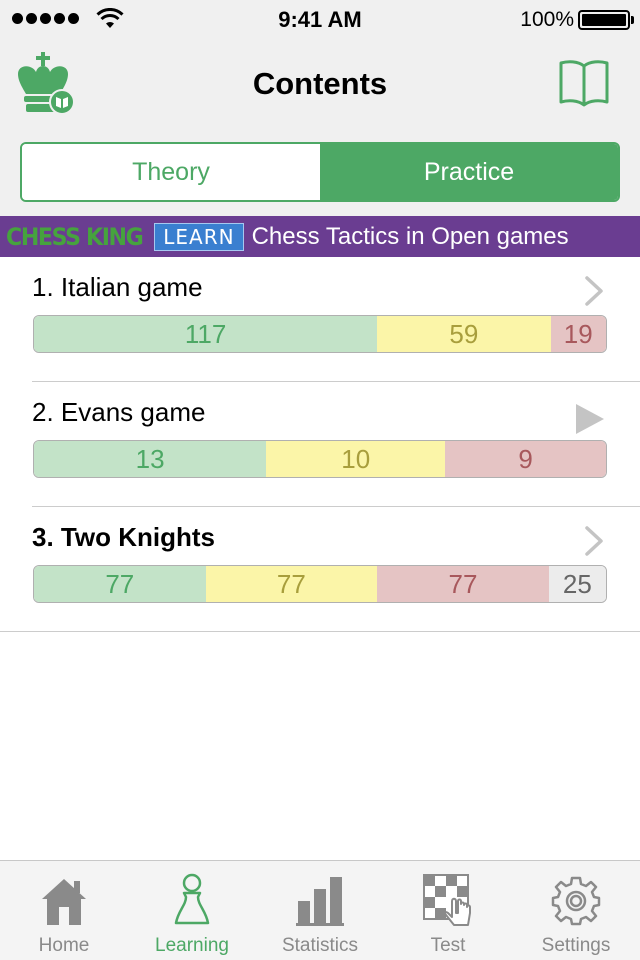 This screenshot has height=960, width=640. Describe the element at coordinates (469, 172) in the screenshot. I see `practice-tab: Practice` at that location.